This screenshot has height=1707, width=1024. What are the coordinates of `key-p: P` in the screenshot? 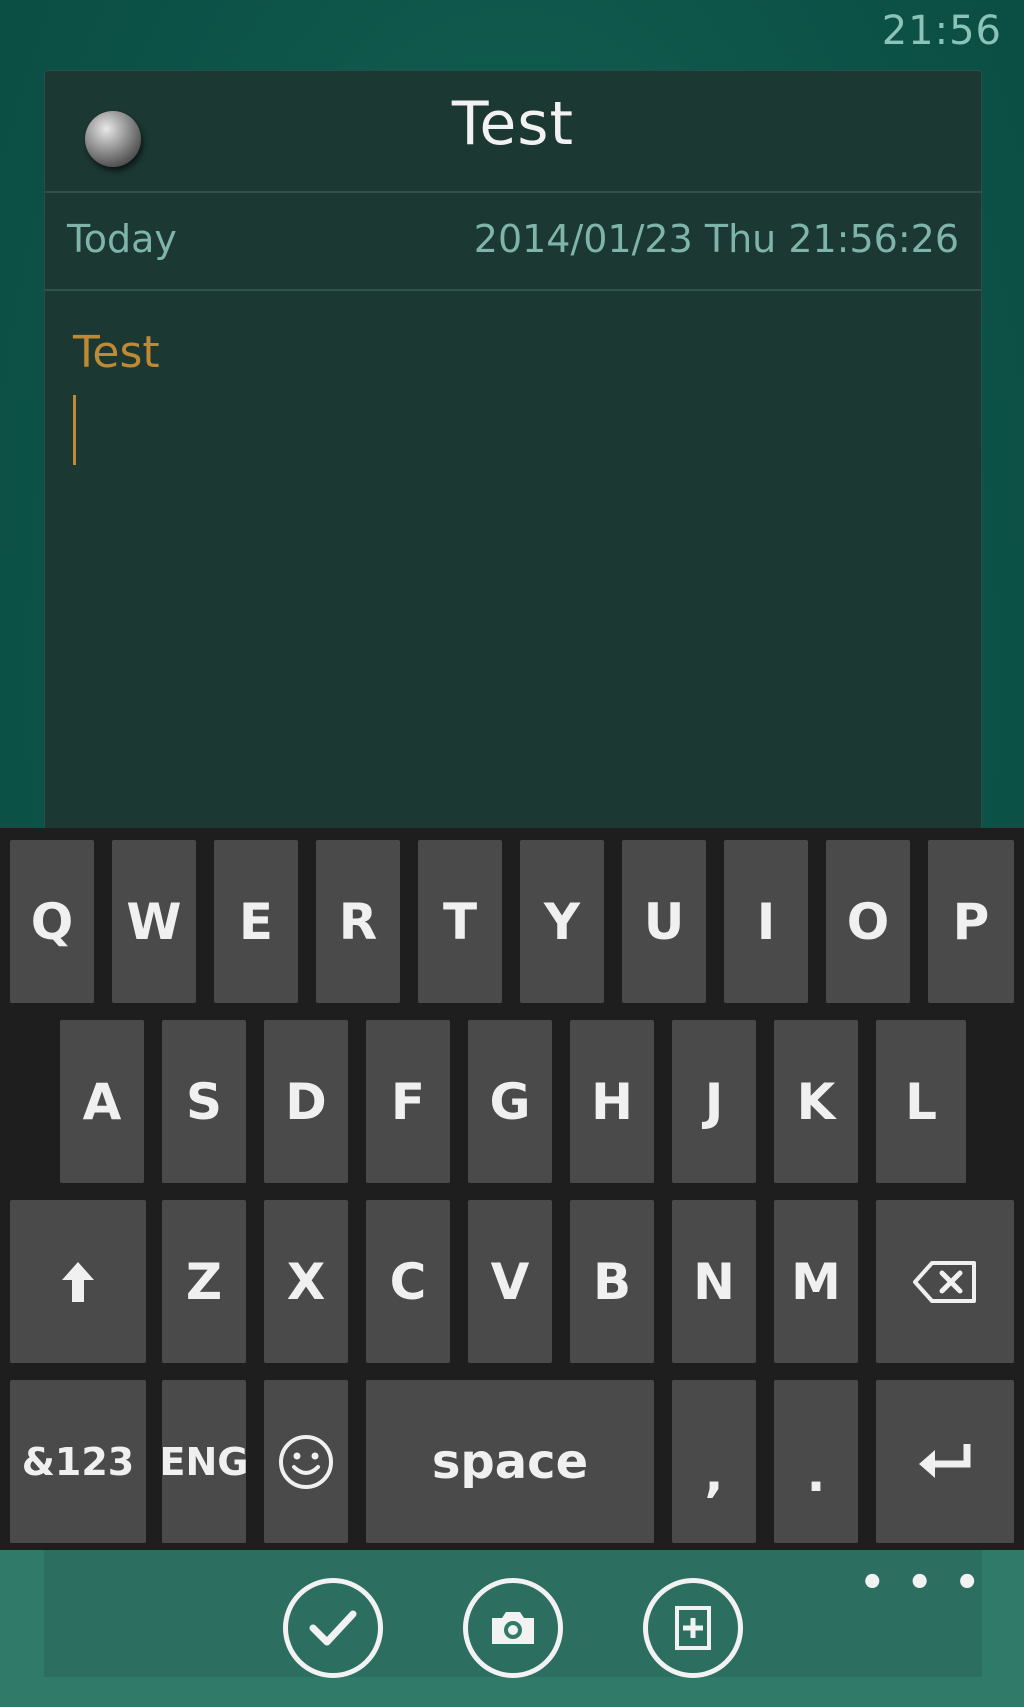 It's located at (971, 921).